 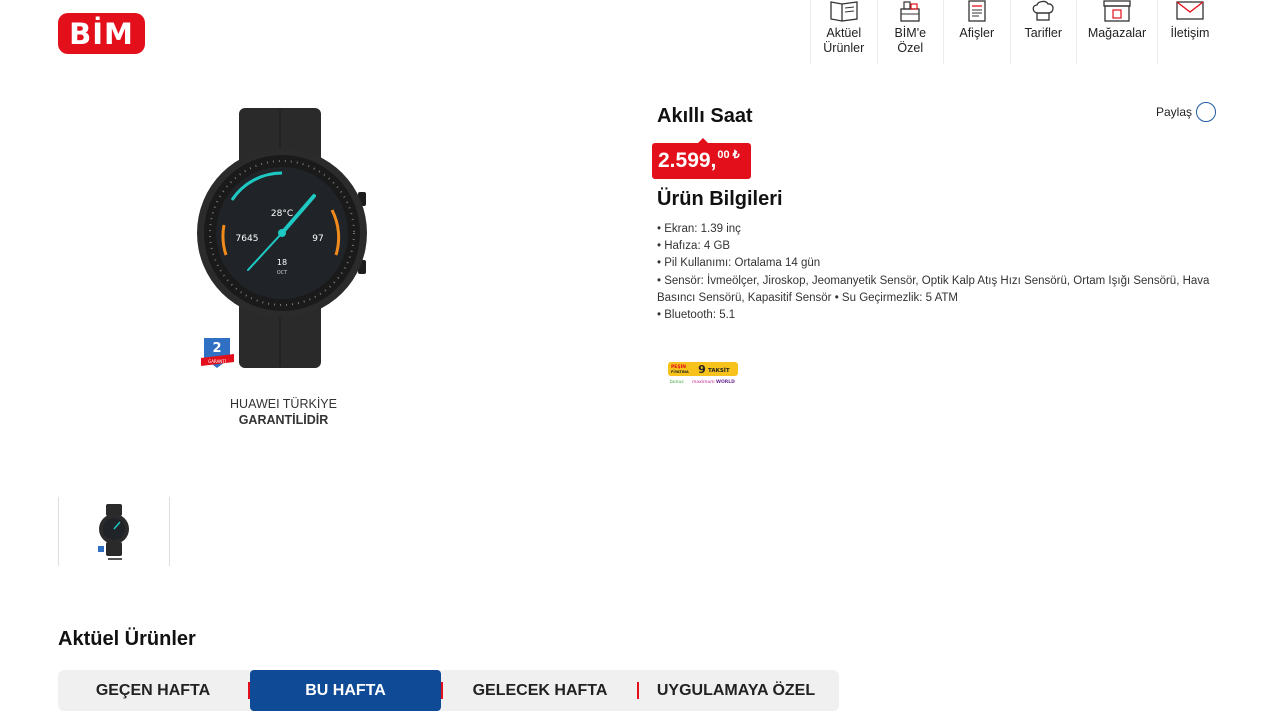 I want to click on badge-number: 2, so click(x=216, y=348).